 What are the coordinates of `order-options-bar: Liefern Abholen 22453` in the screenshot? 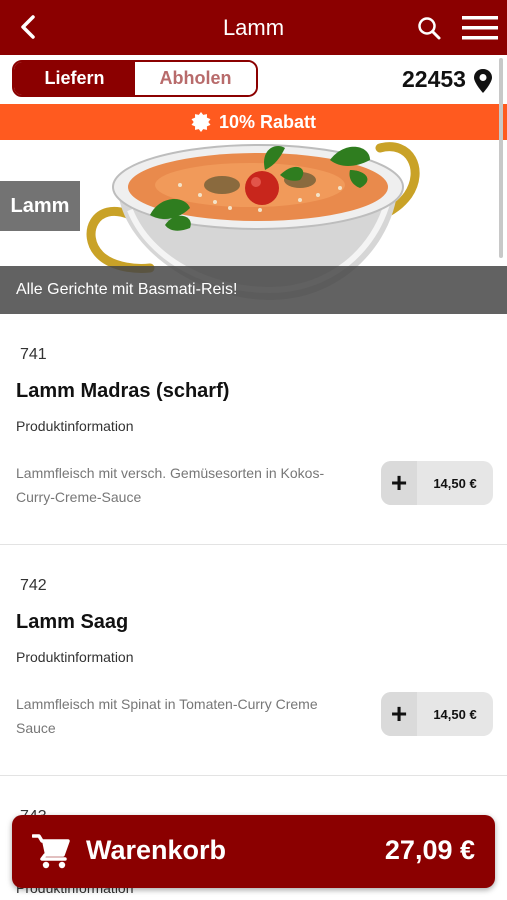 It's located at (253, 79).